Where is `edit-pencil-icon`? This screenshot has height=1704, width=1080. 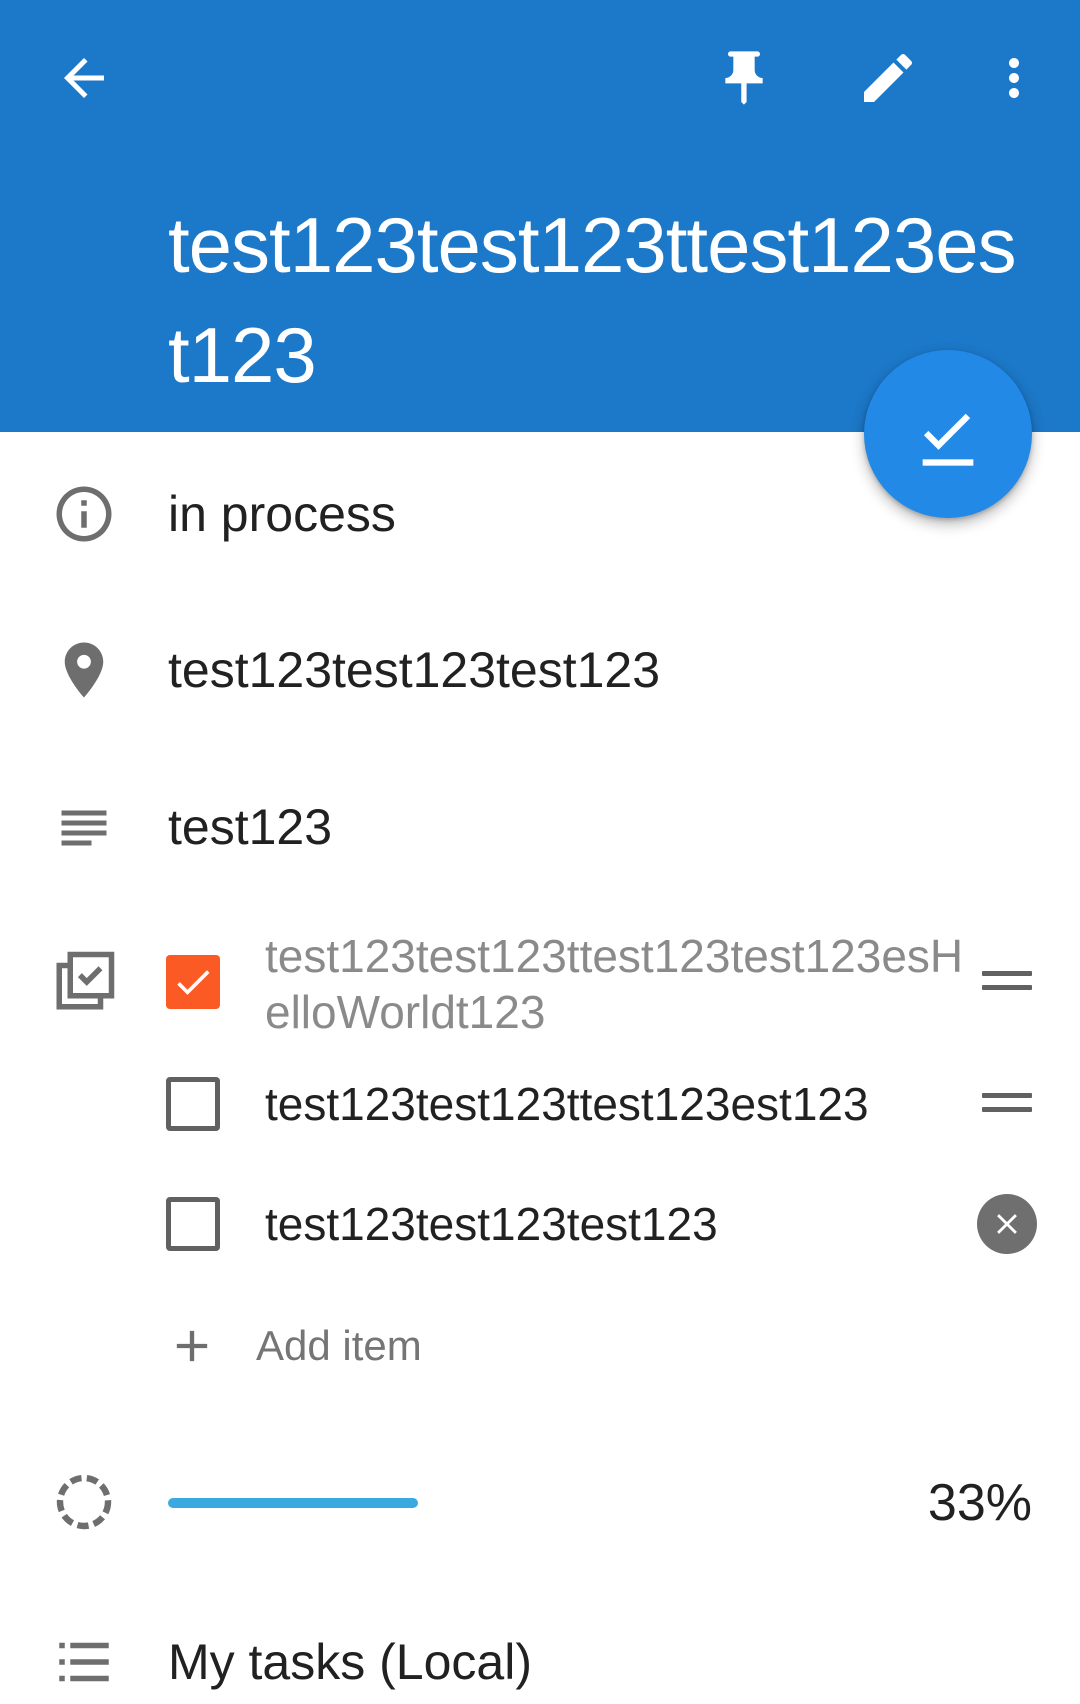
edit-pencil-icon is located at coordinates (888, 78).